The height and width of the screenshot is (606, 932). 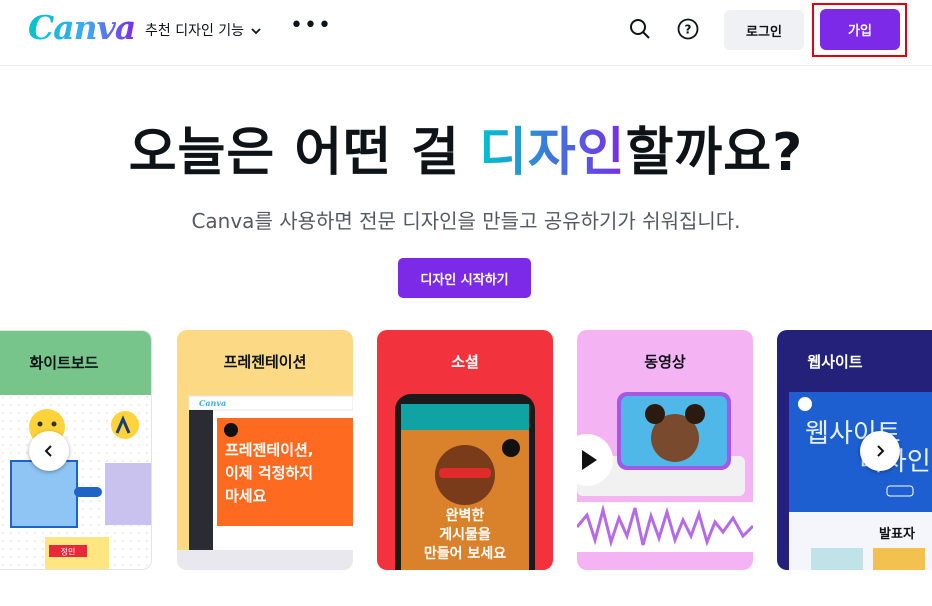 I want to click on chevron-left-icon, so click(x=48, y=451).